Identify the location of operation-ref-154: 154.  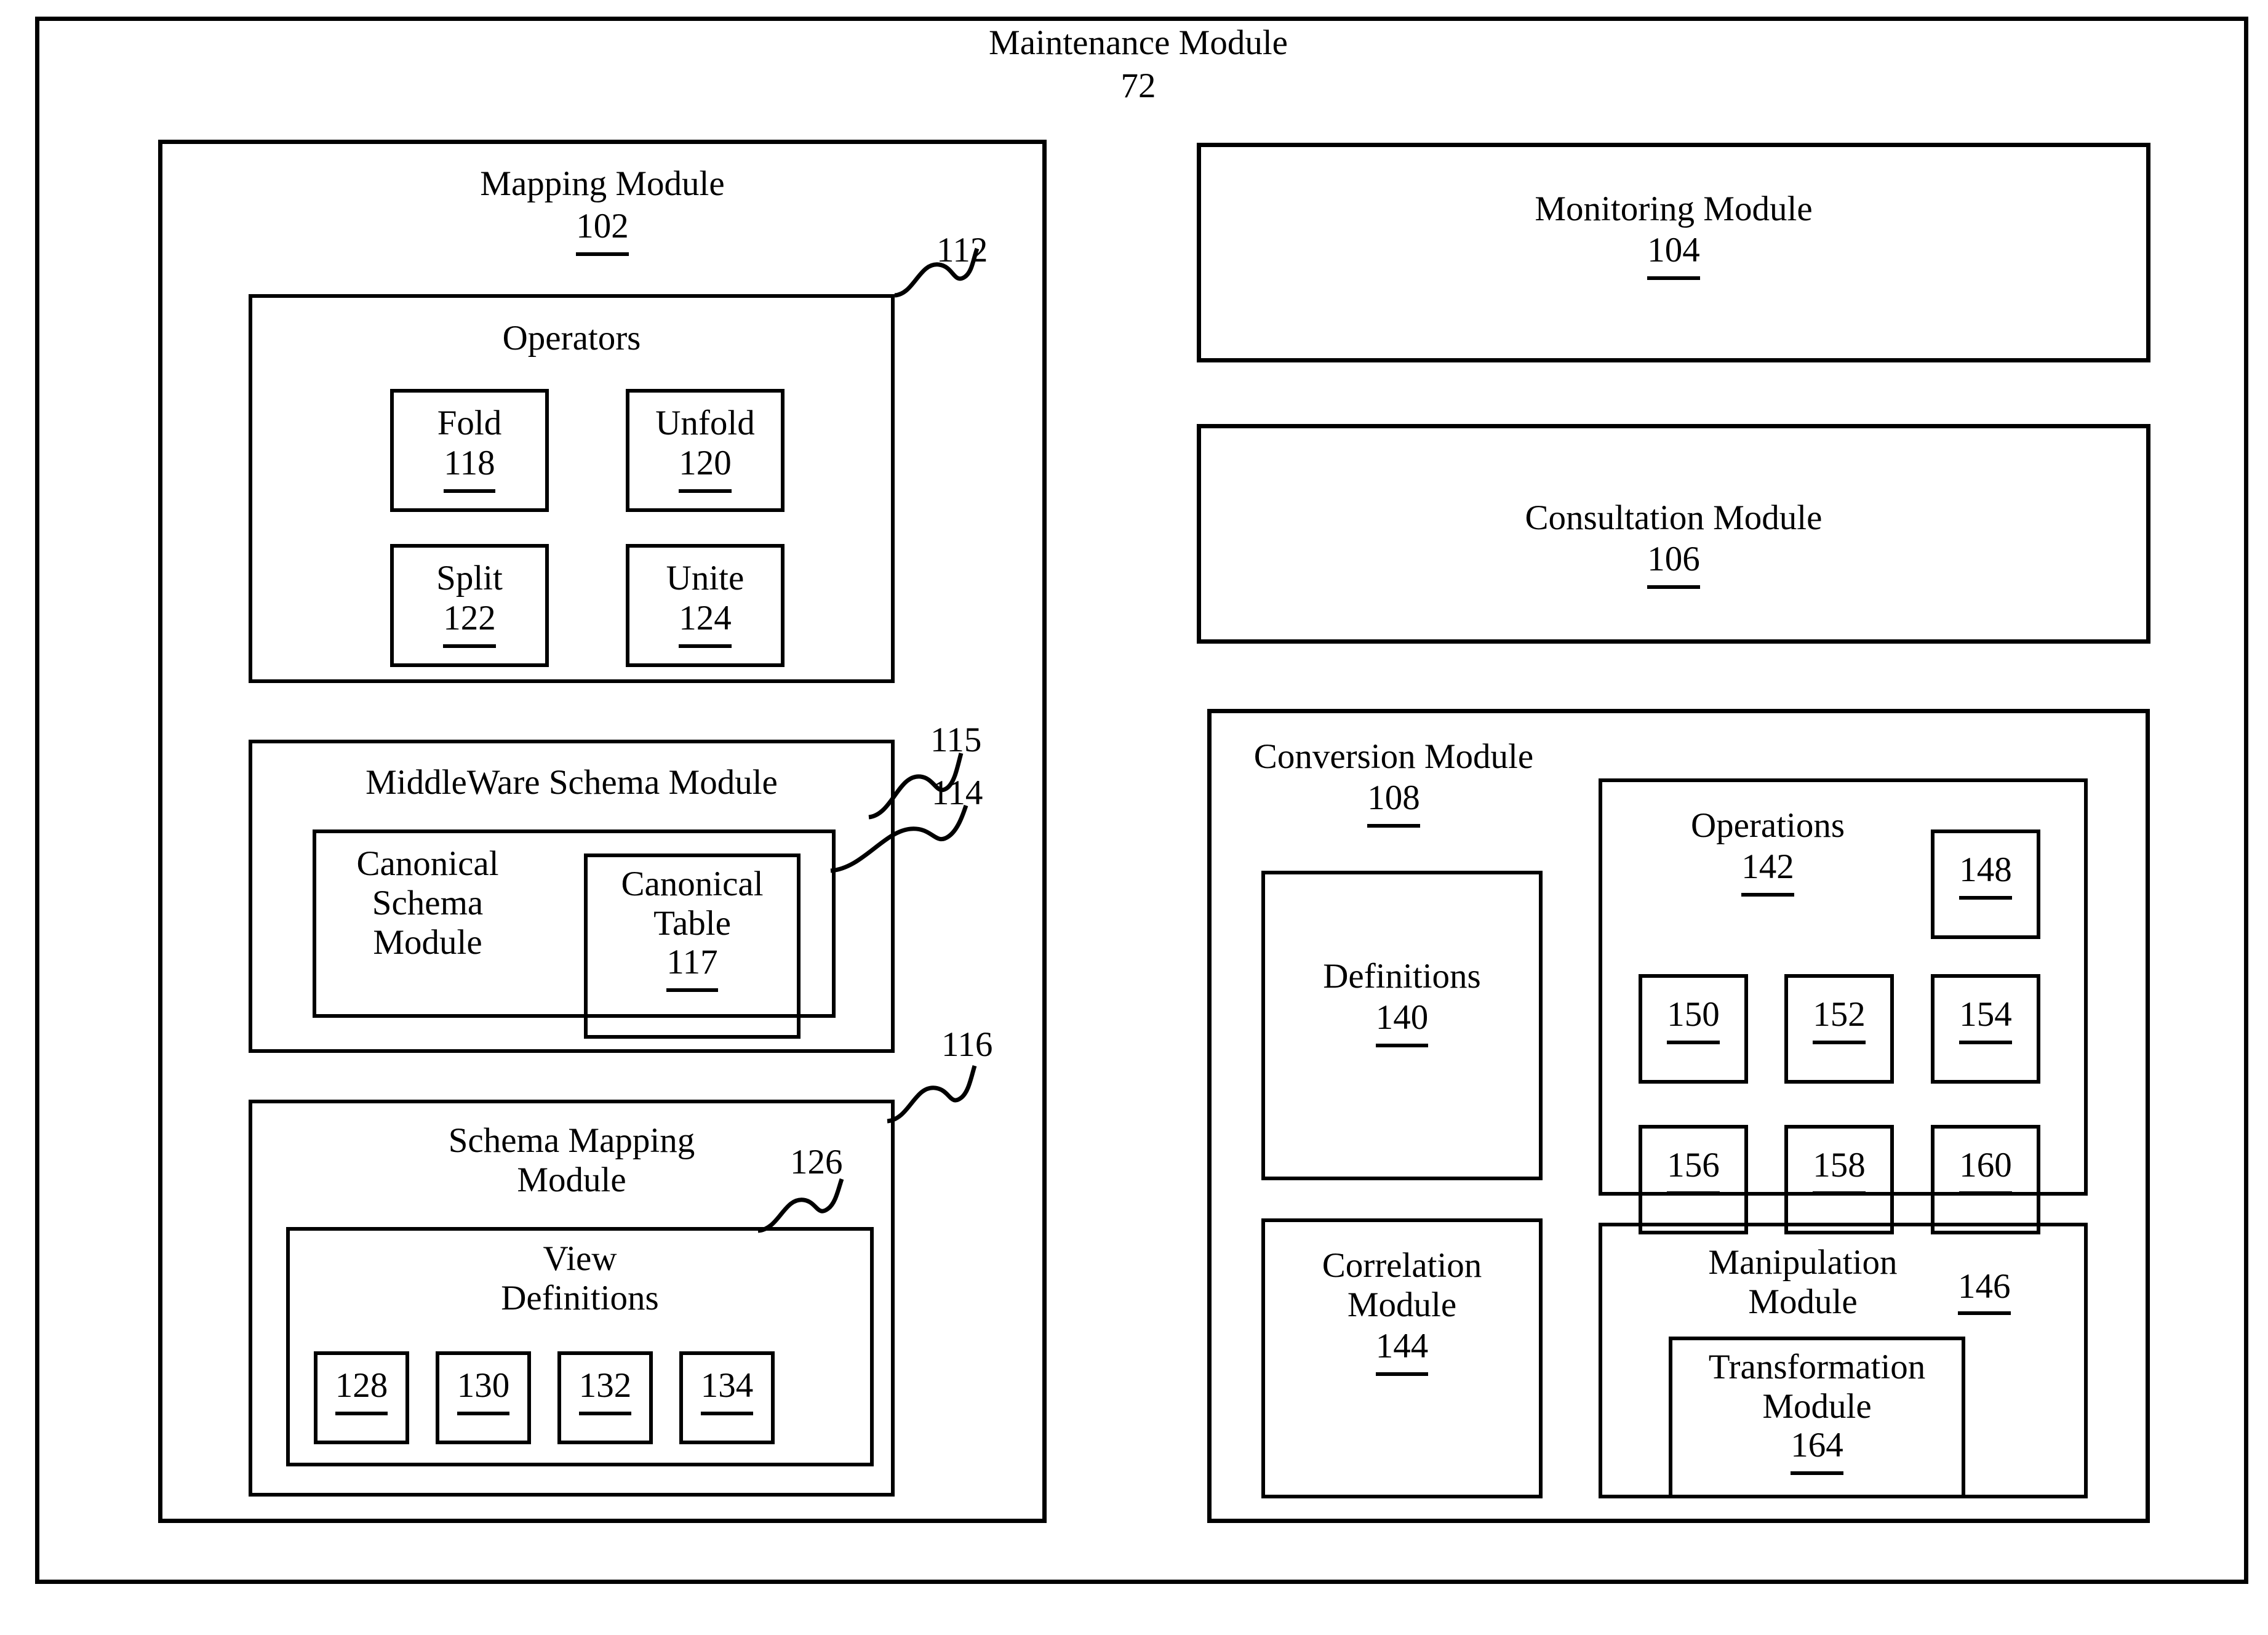
(1985, 1021).